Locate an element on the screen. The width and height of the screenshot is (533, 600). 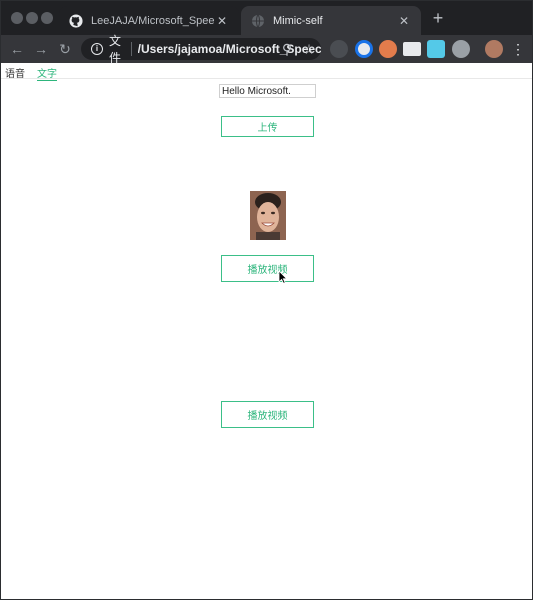
extension-diamond-icon is located at coordinates (436, 49).